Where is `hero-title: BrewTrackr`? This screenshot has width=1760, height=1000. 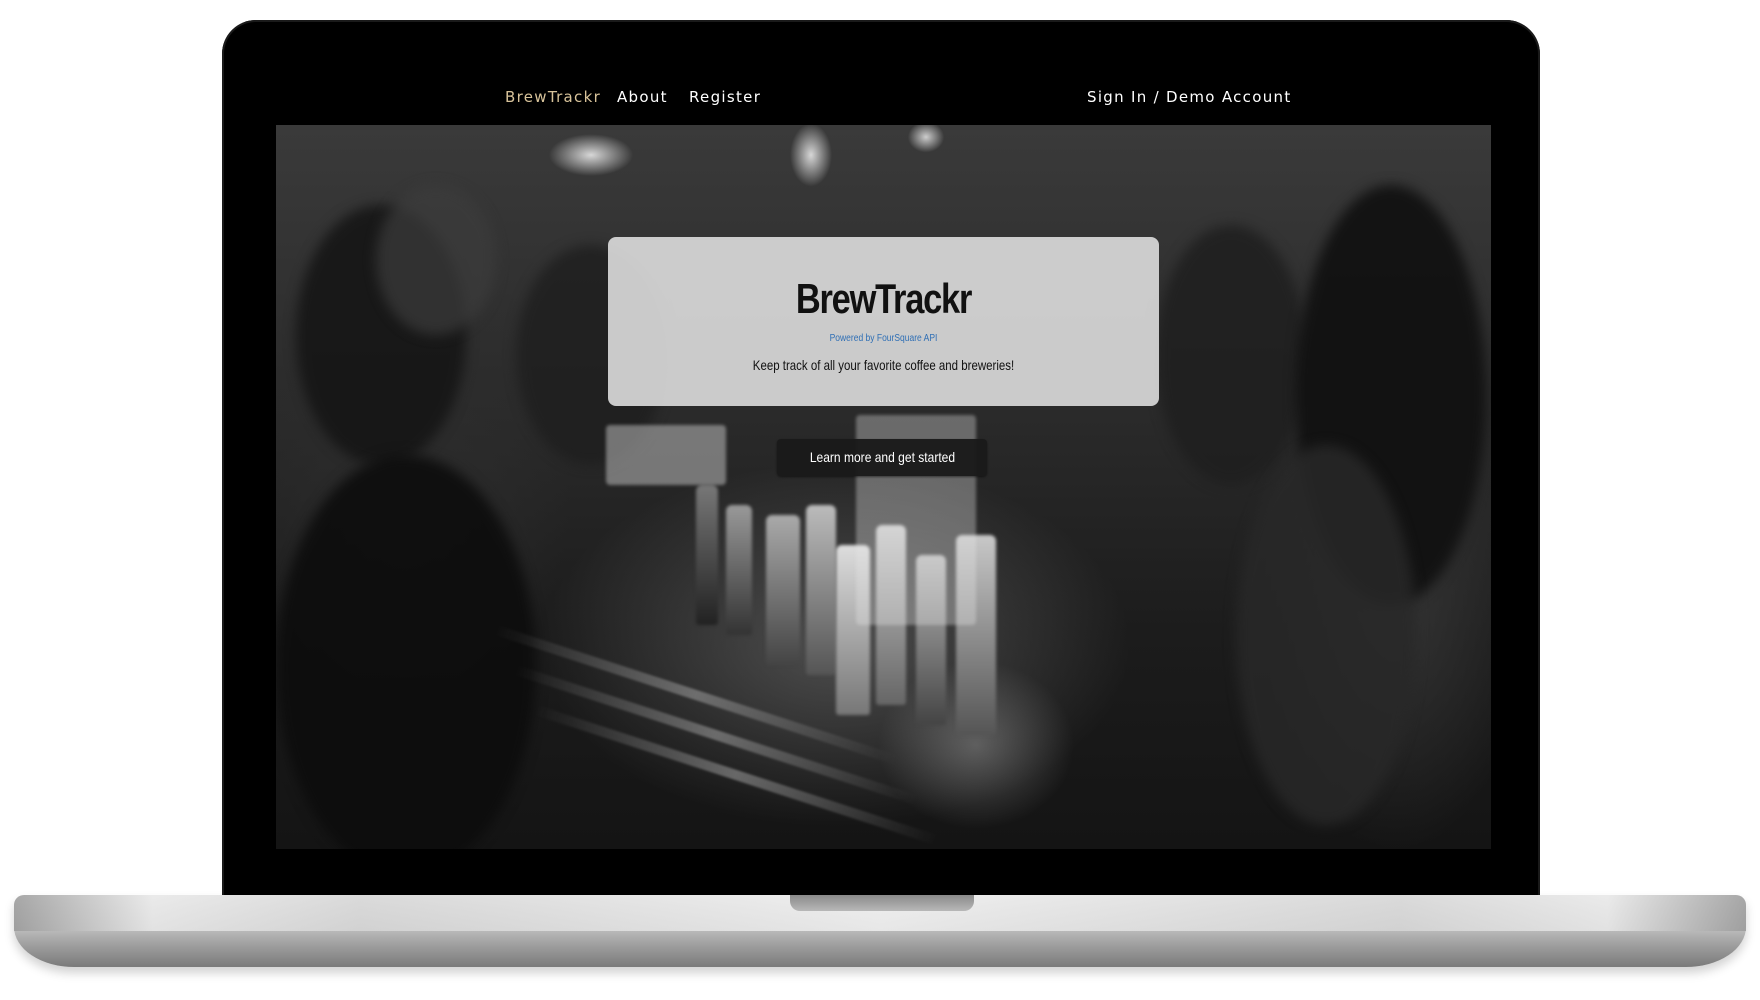
hero-title: BrewTrackr is located at coordinates (884, 298).